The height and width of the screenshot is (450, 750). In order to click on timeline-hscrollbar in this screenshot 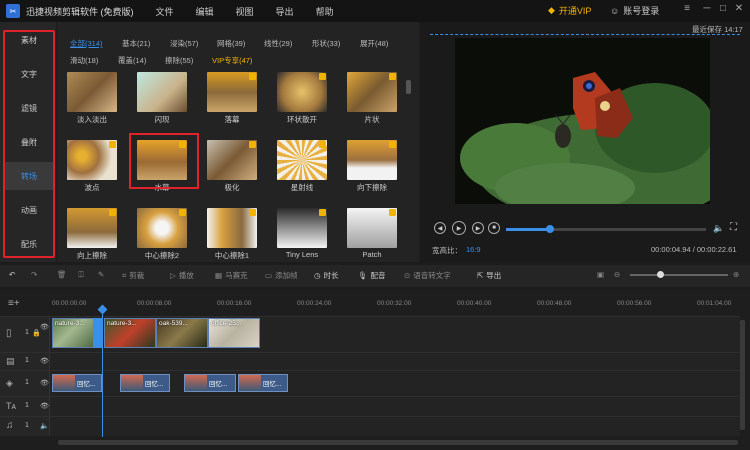, I will do `click(398, 442)`.